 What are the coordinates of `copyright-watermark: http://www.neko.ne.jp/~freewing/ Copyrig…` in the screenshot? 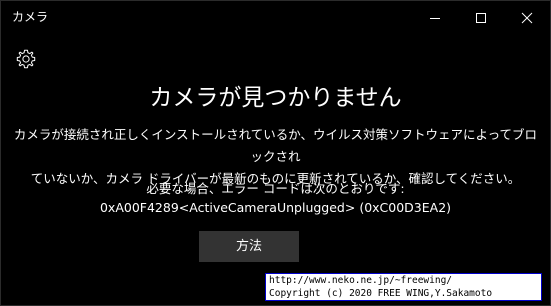 It's located at (403, 287).